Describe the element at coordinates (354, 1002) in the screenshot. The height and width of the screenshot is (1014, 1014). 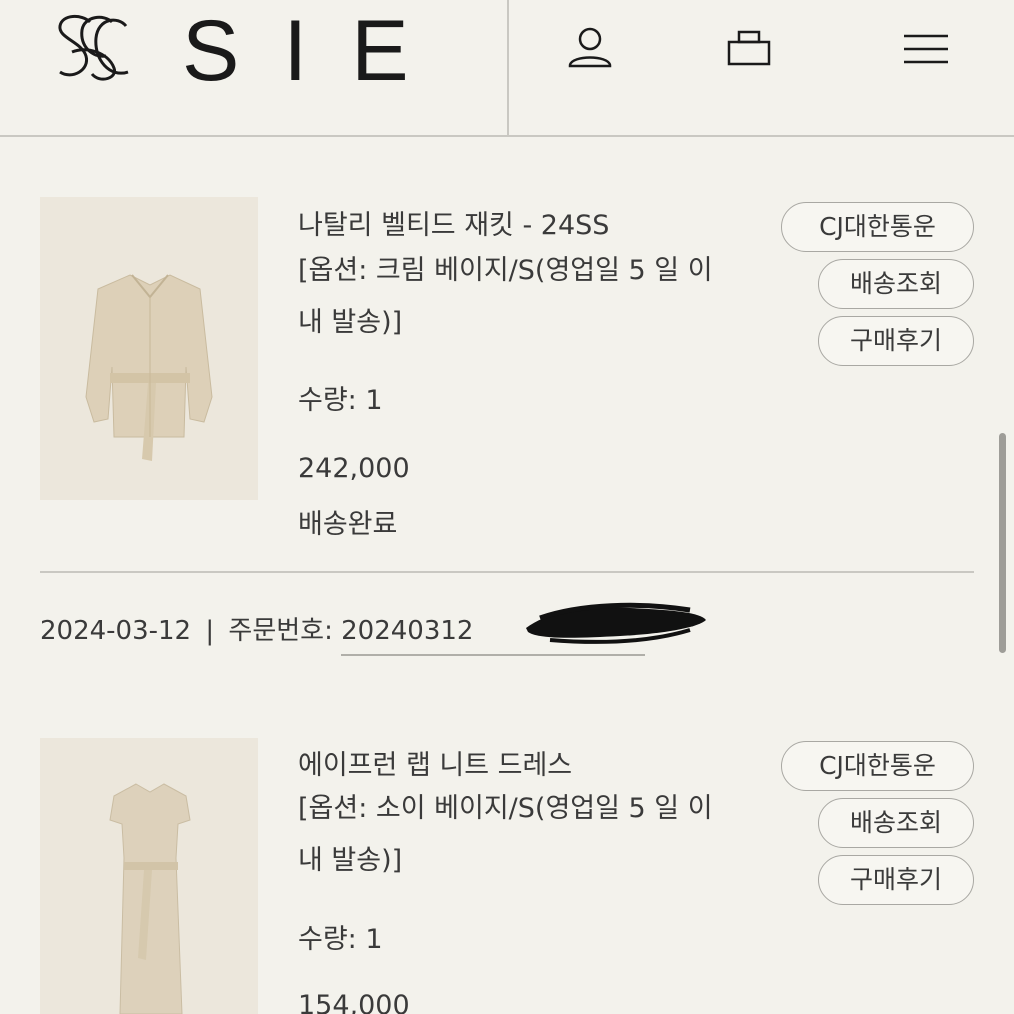
I see `product-price: 154,000` at that location.